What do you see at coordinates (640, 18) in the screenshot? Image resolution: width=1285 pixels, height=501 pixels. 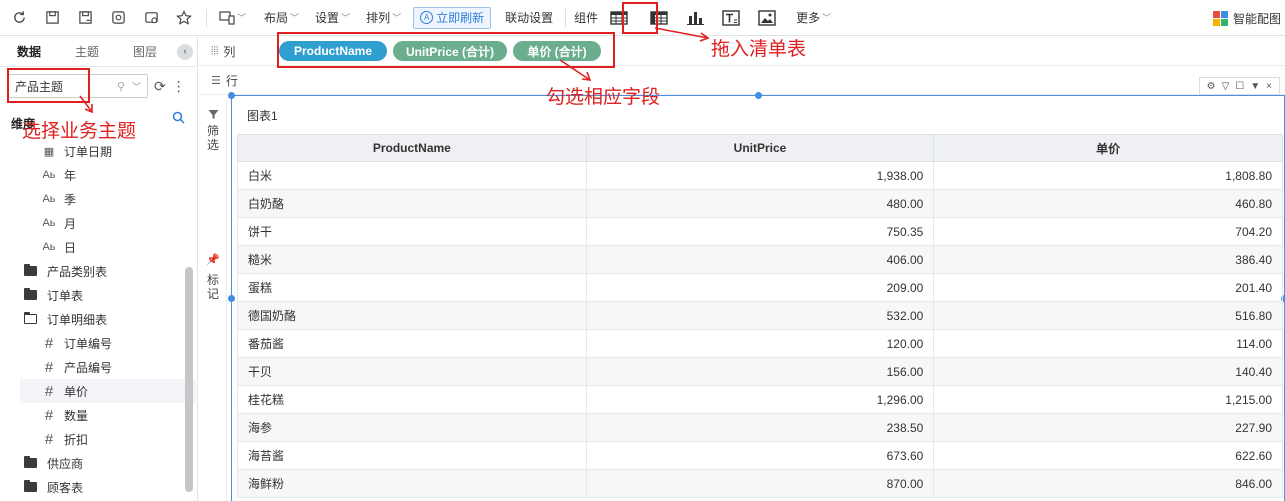 I see `annotation-box-component` at bounding box center [640, 18].